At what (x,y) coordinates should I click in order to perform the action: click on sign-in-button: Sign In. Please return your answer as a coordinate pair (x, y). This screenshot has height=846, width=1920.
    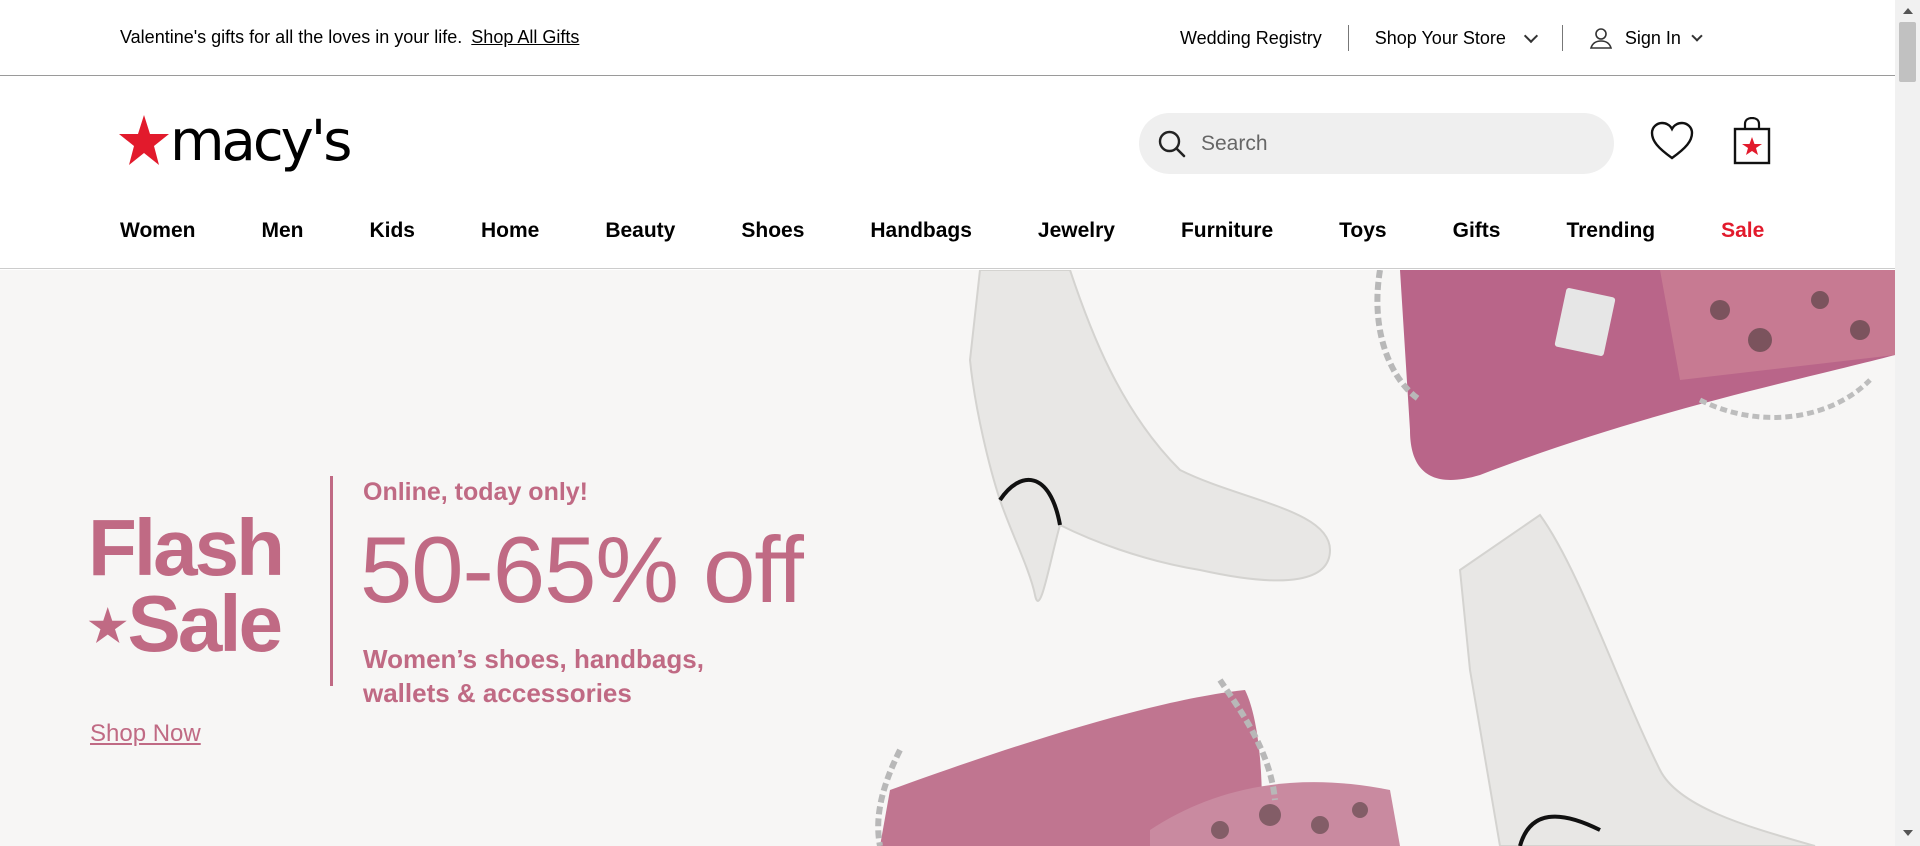
    Looking at the image, I should click on (1646, 38).